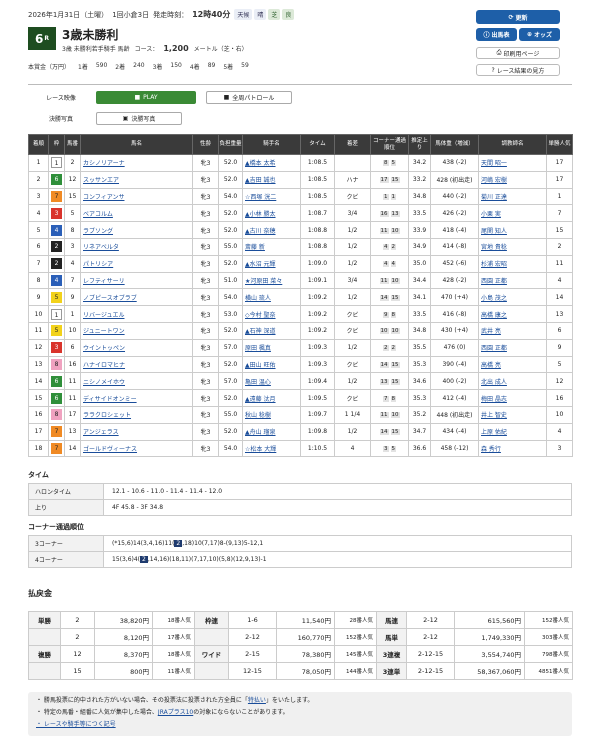 This screenshot has width=600, height=749. What do you see at coordinates (389, 347) in the screenshot?
I see `corner-positions: 22` at bounding box center [389, 347].